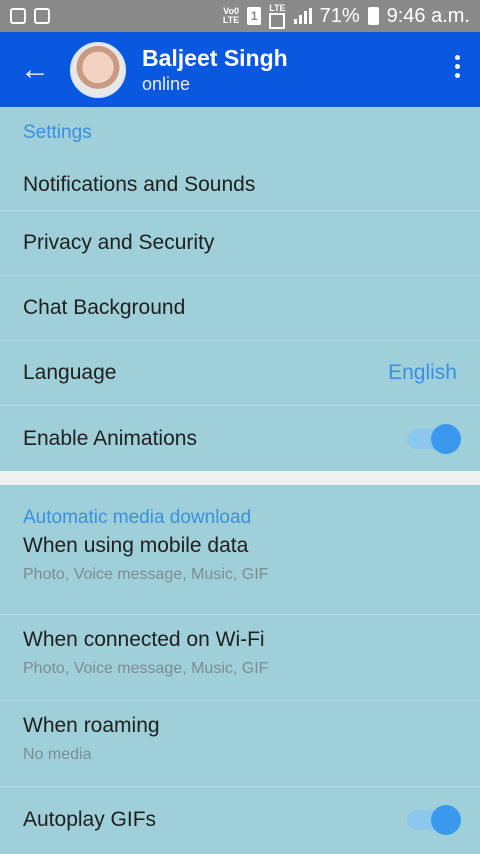  Describe the element at coordinates (57, 132) in the screenshot. I see `settings-header: Settings` at that location.